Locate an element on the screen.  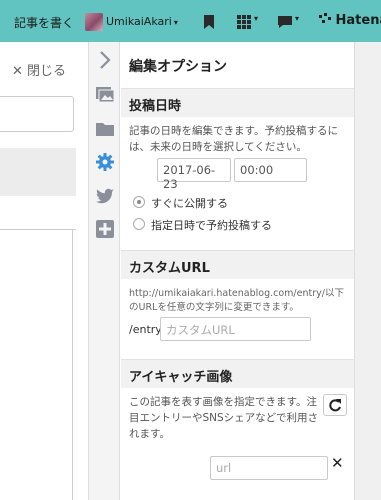
write-article-link: 記事を書く is located at coordinates (44, 22).